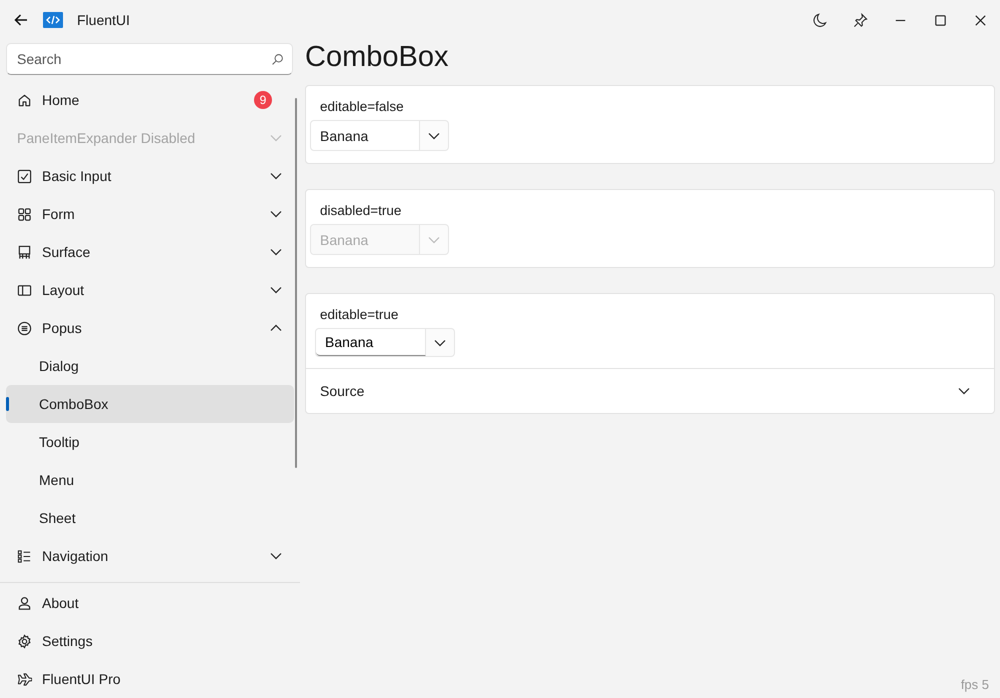  What do you see at coordinates (24, 328) in the screenshot?
I see `list-icon` at bounding box center [24, 328].